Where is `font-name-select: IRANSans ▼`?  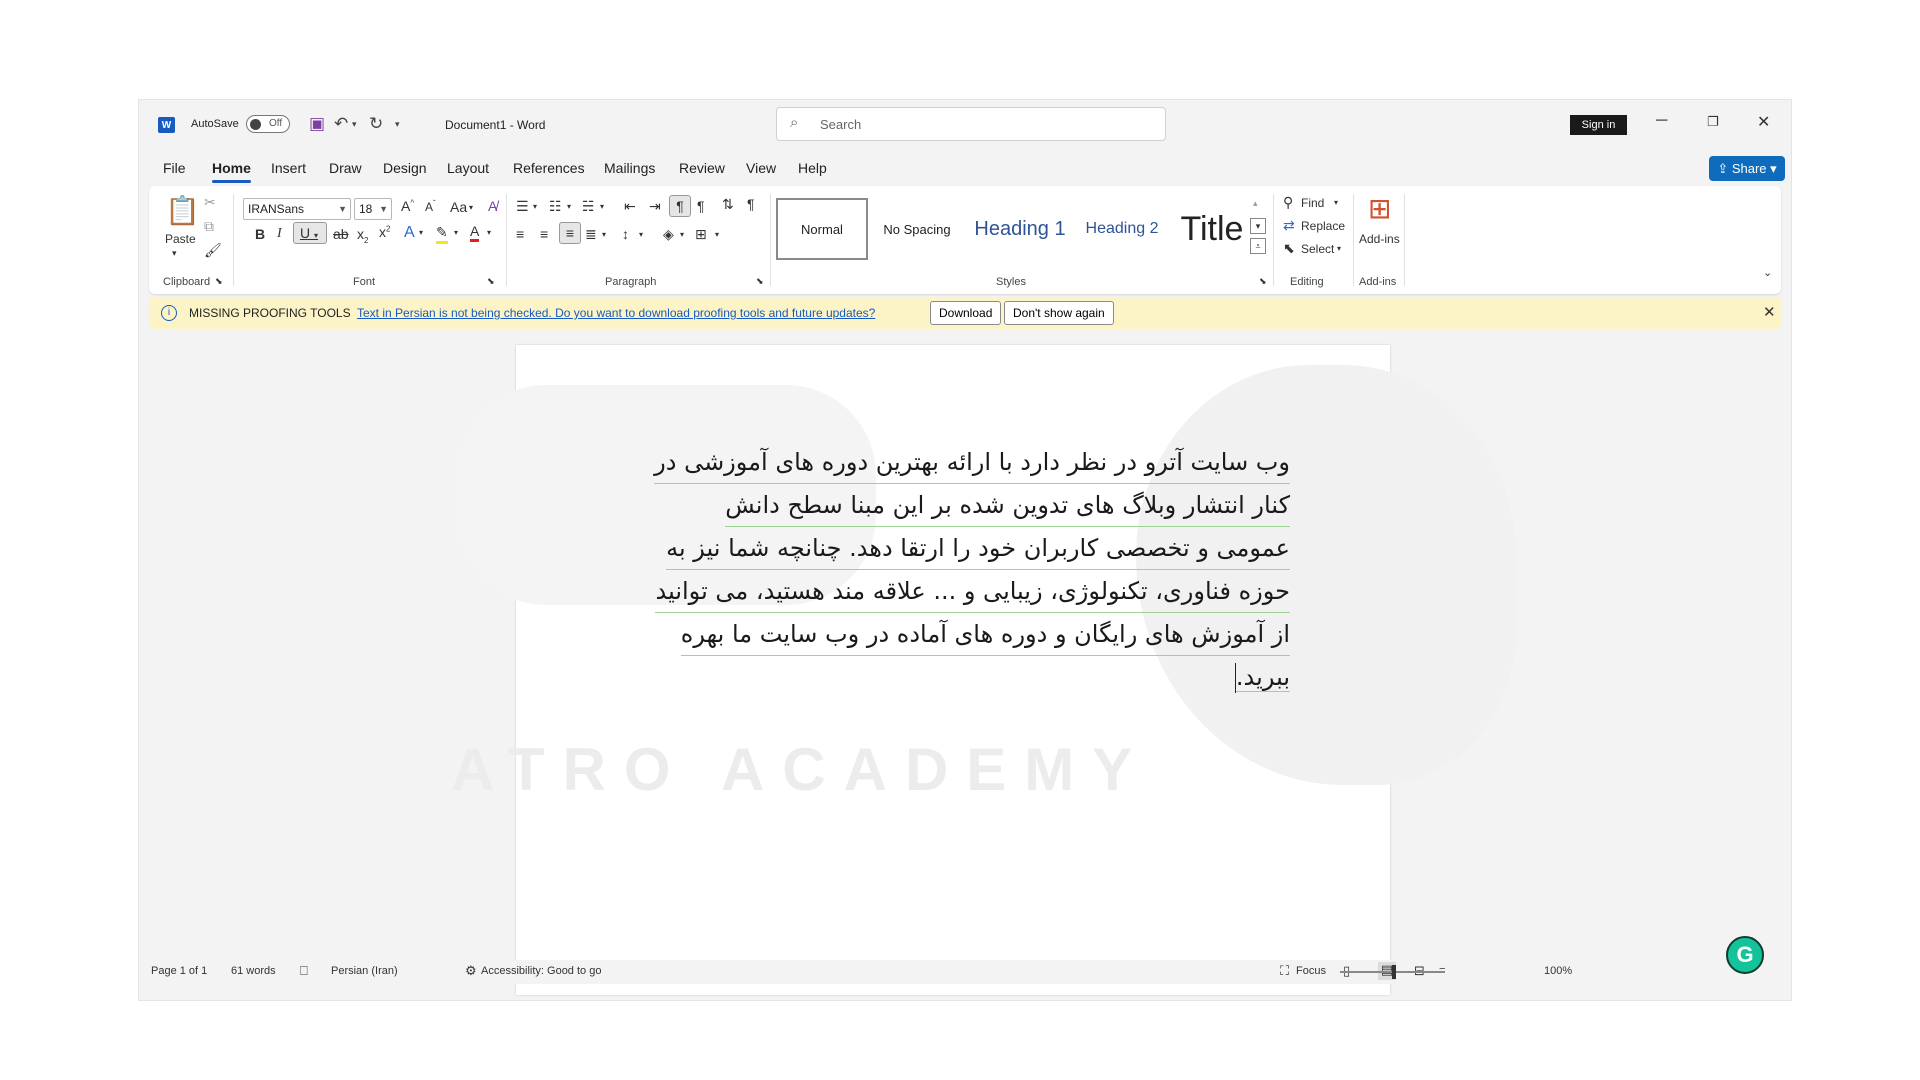
font-name-select: IRANSans ▼ is located at coordinates (297, 209).